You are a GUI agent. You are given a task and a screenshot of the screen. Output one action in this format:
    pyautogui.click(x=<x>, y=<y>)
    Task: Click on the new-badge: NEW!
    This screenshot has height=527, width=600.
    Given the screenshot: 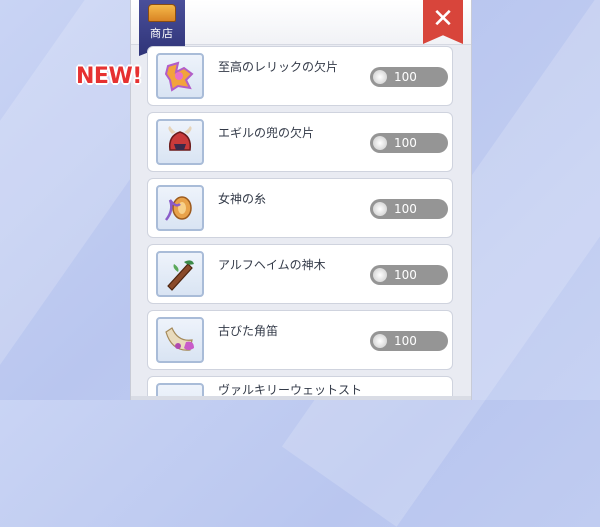 What is the action you would take?
    pyautogui.click(x=109, y=76)
    